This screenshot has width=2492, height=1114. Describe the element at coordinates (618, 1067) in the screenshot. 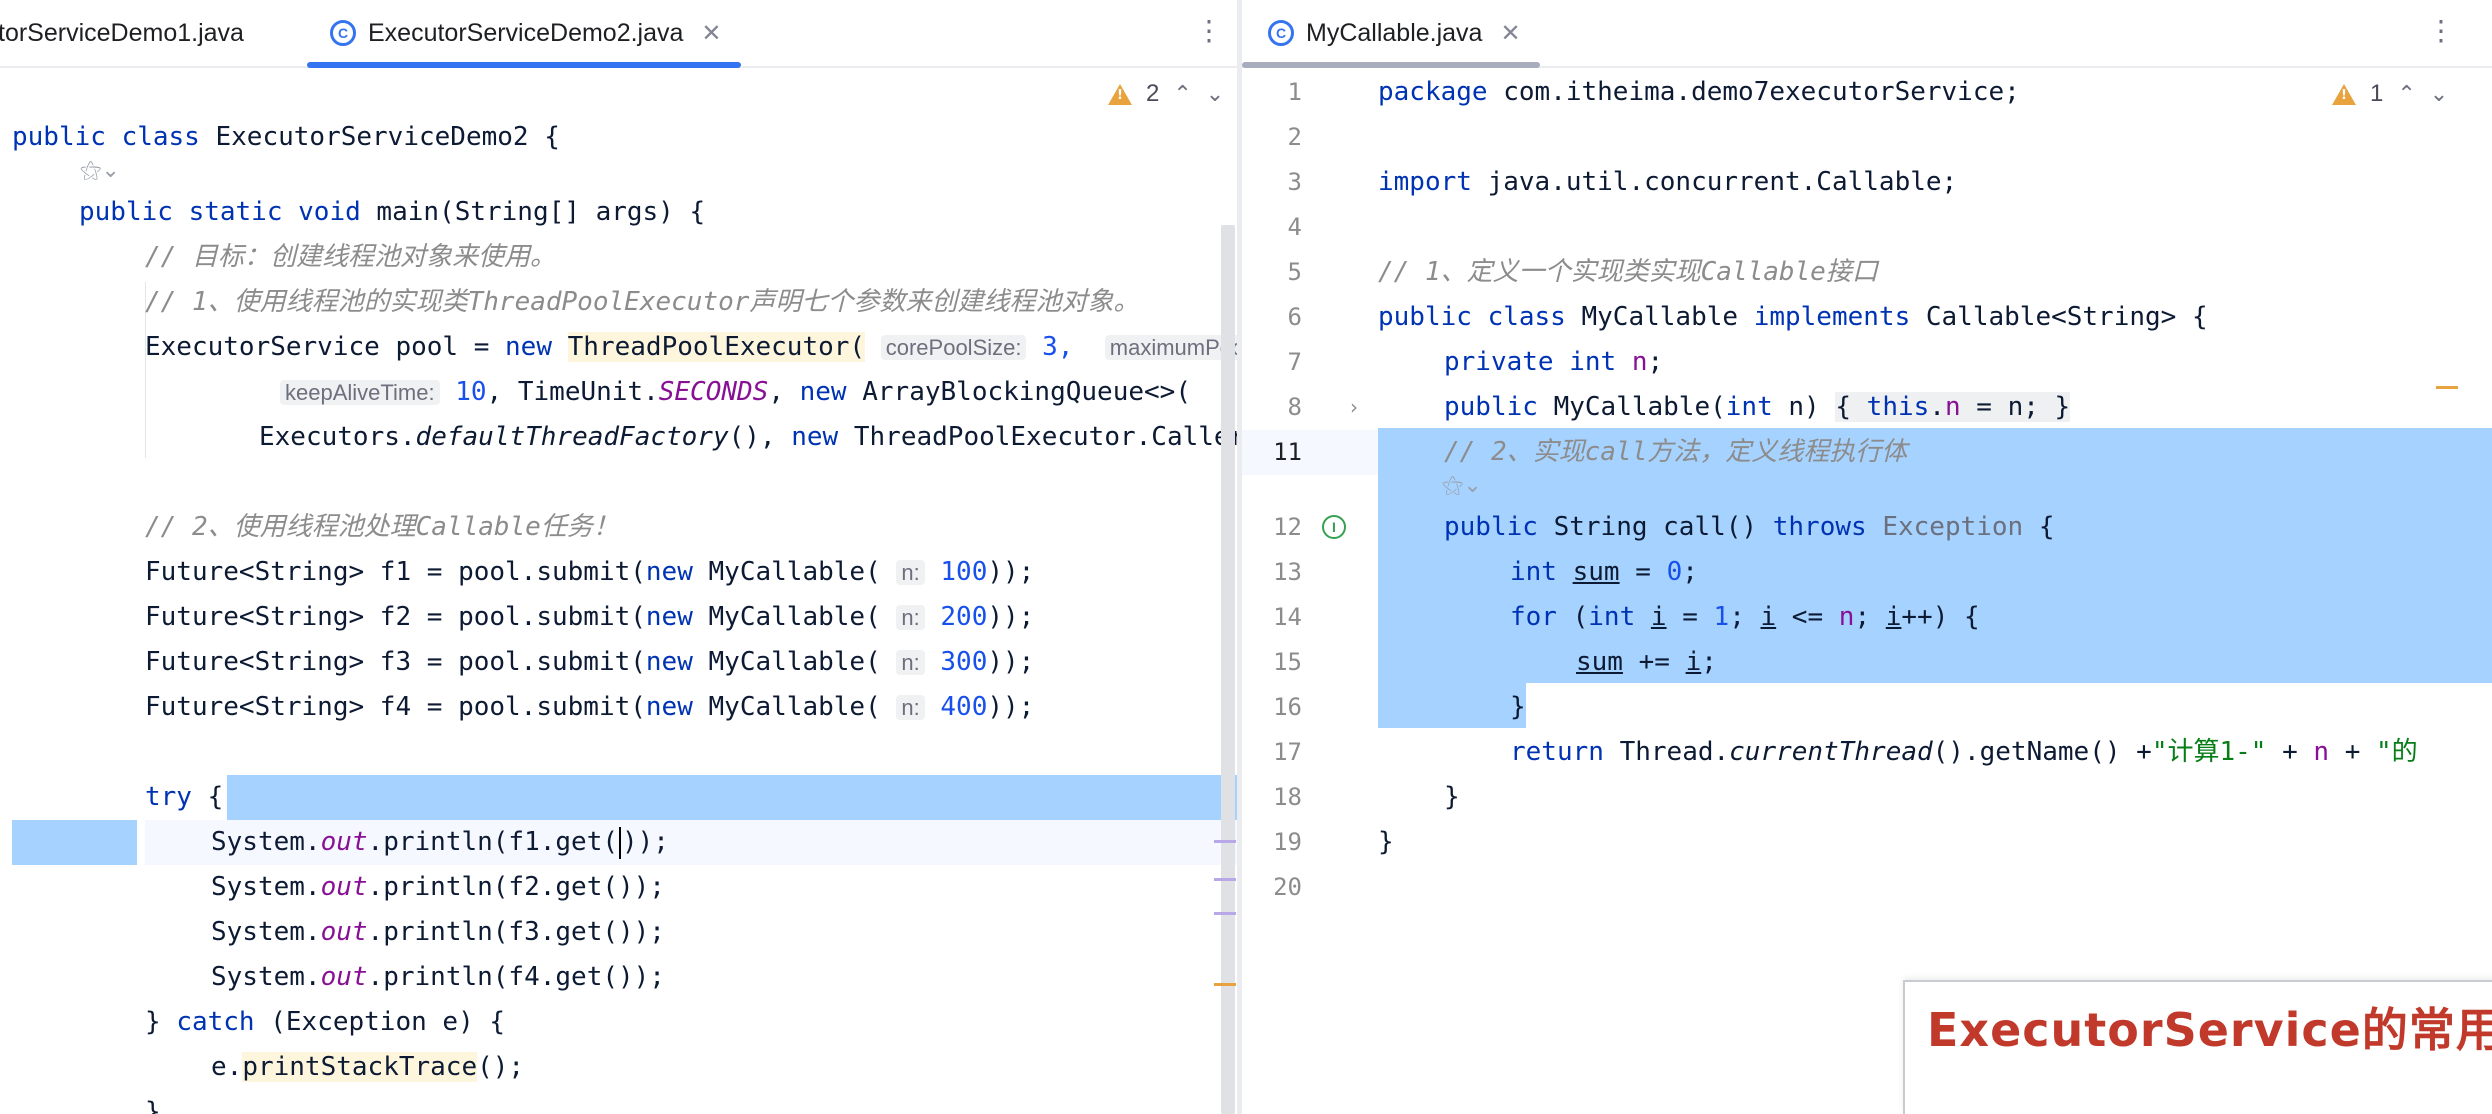

I see `code-line: e.printStackTrace();` at that location.